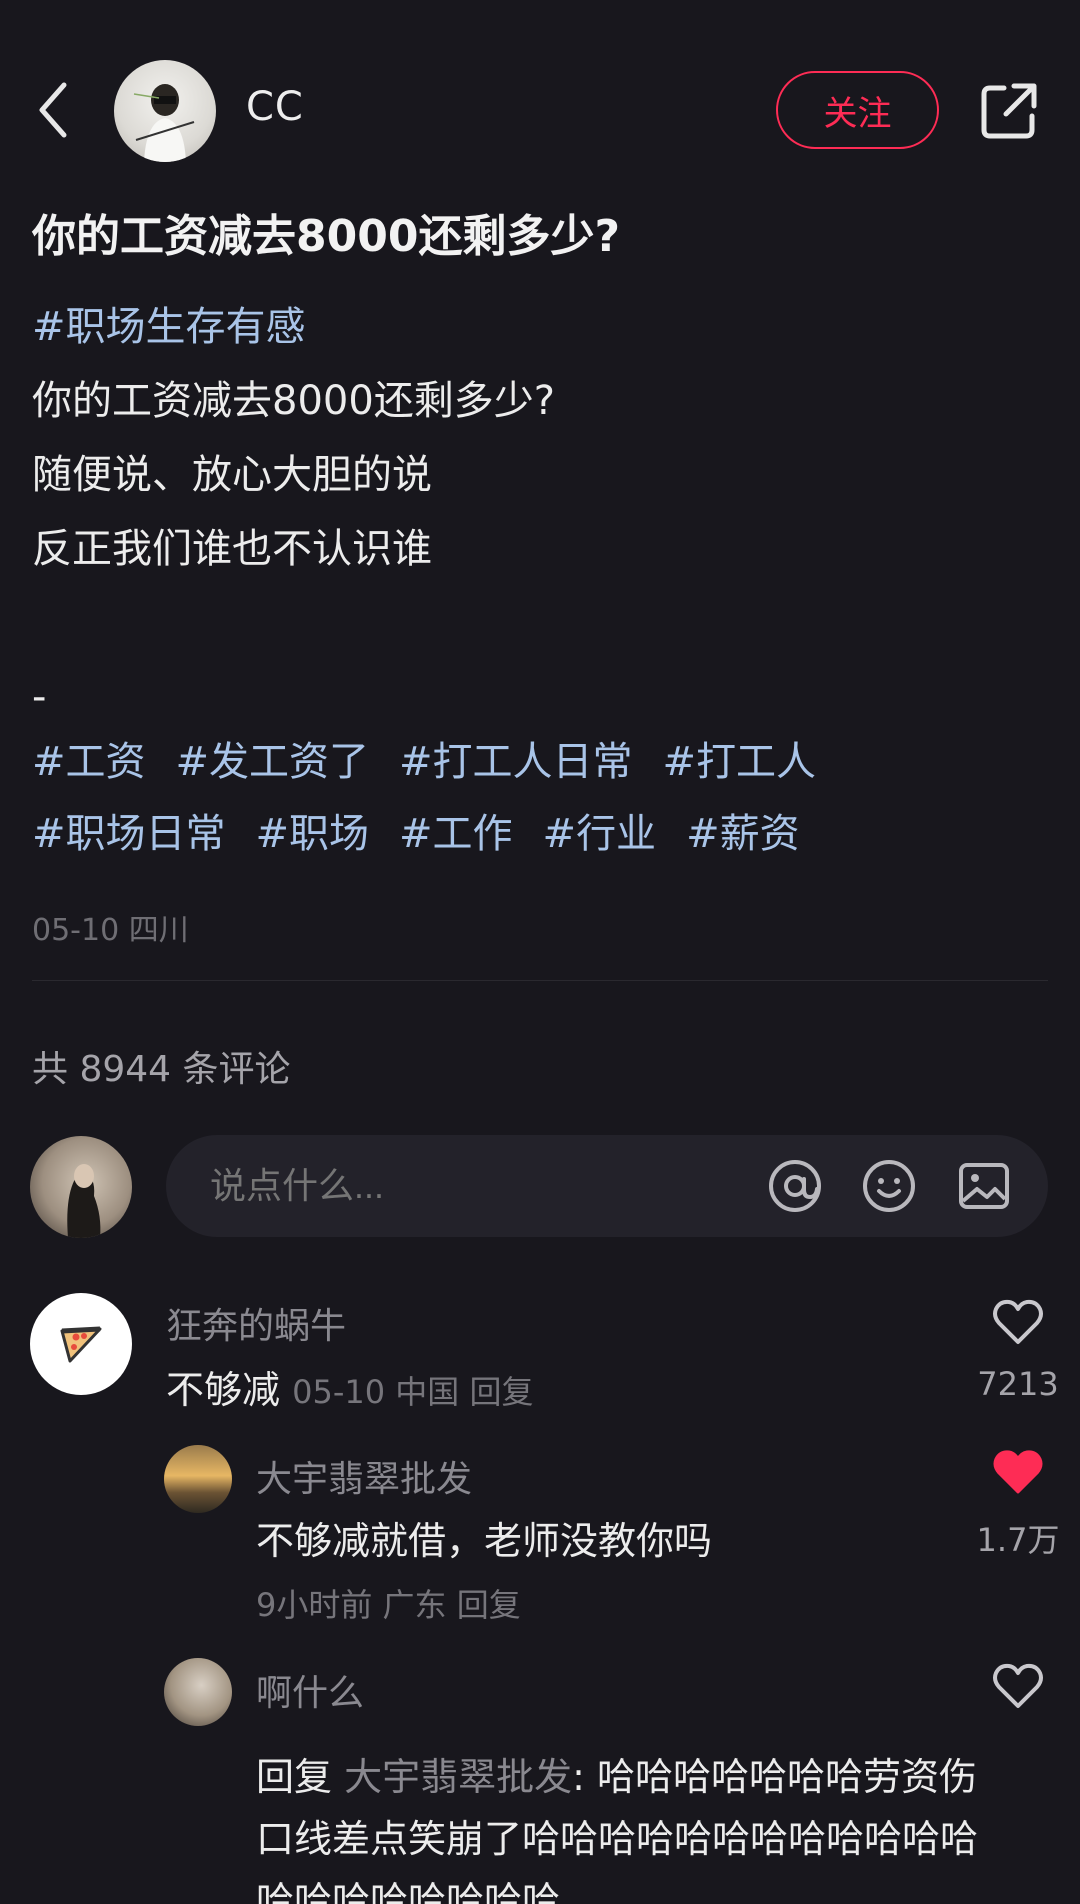 The width and height of the screenshot is (1080, 1904). What do you see at coordinates (232, 475) in the screenshot?
I see `post-line: 随便说、放心大胆的说` at bounding box center [232, 475].